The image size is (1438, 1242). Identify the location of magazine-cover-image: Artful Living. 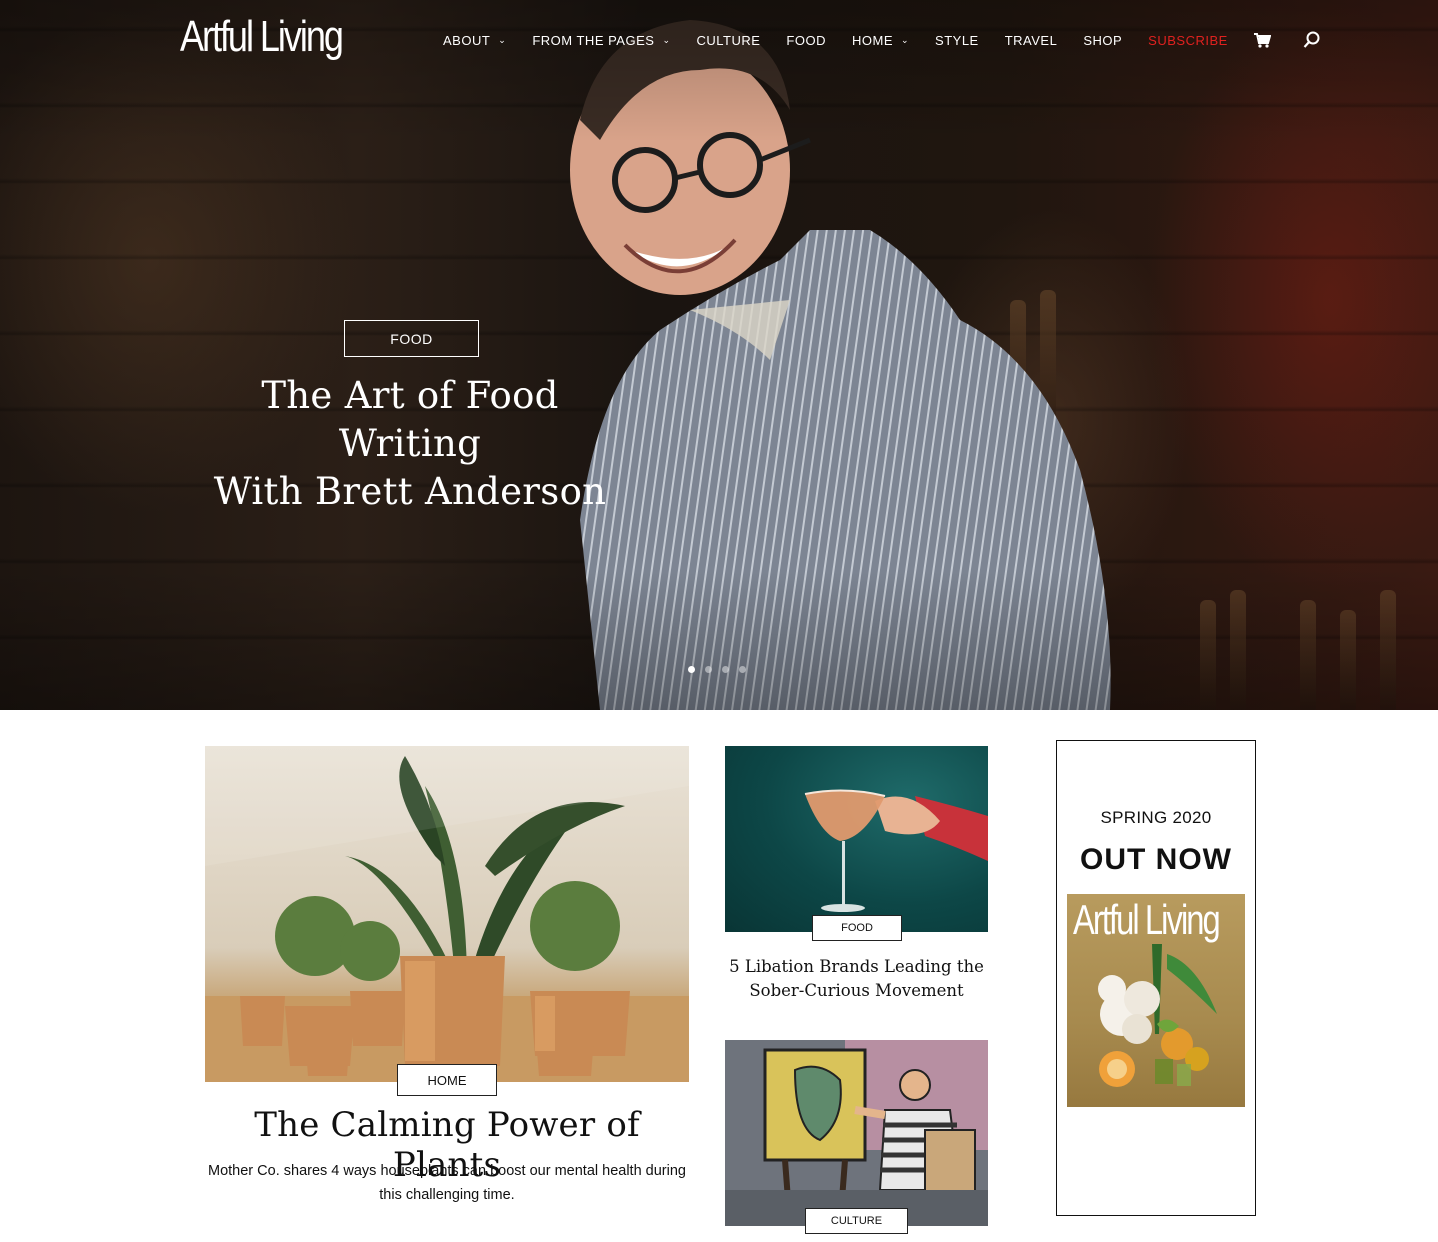
(1156, 1000).